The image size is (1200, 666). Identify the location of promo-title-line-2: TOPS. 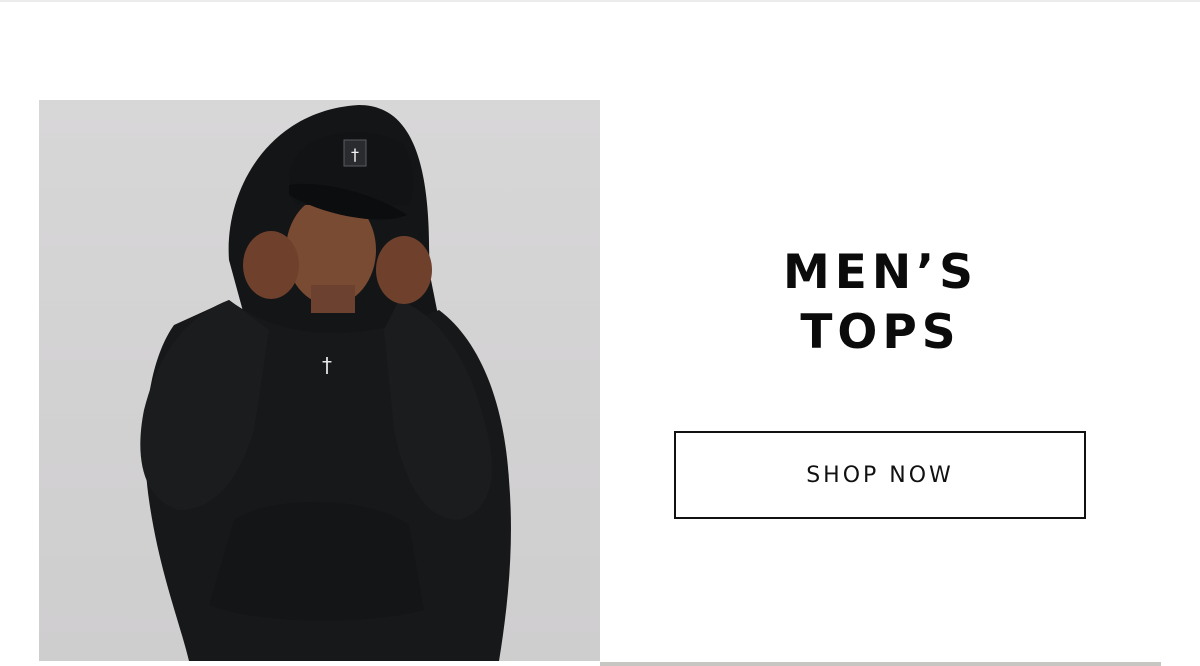
(880, 332).